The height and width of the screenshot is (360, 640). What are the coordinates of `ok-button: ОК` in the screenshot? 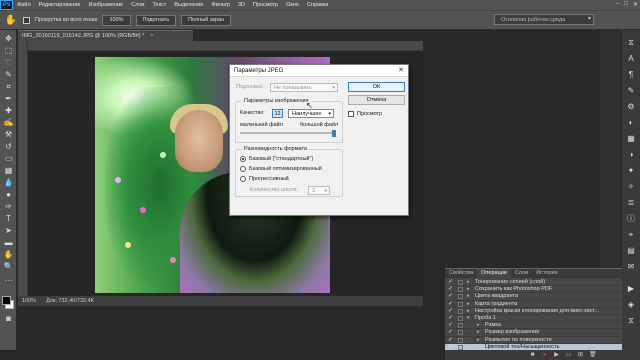 It's located at (376, 87).